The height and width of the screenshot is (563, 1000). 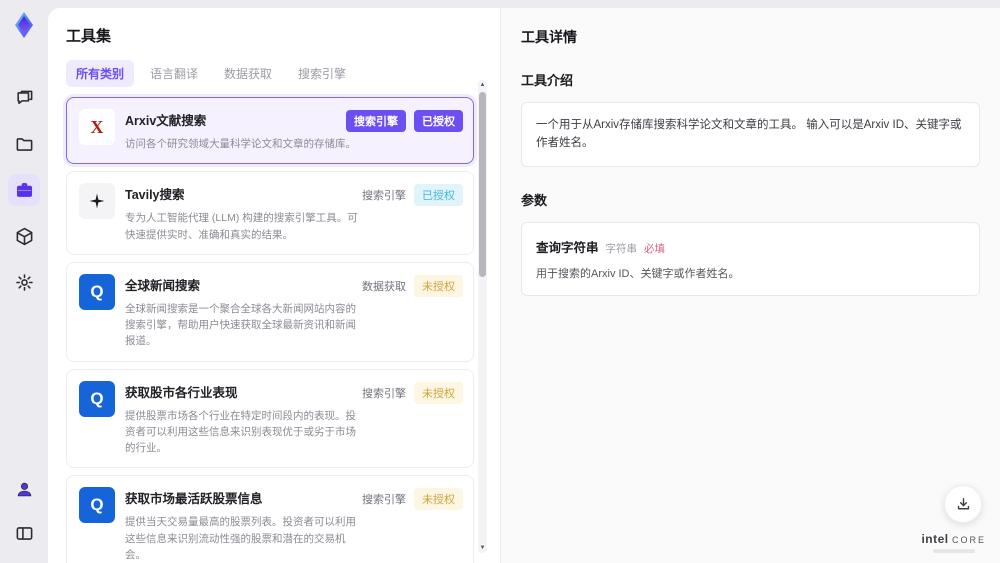 What do you see at coordinates (163, 285) in the screenshot?
I see `tool-name: 全球新闻搜索` at bounding box center [163, 285].